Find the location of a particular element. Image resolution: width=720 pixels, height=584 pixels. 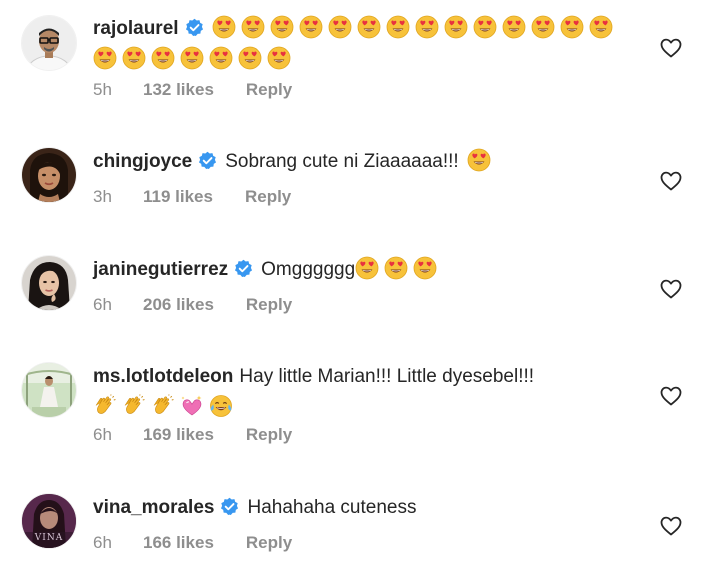

comment-time: 5h is located at coordinates (118, 90).